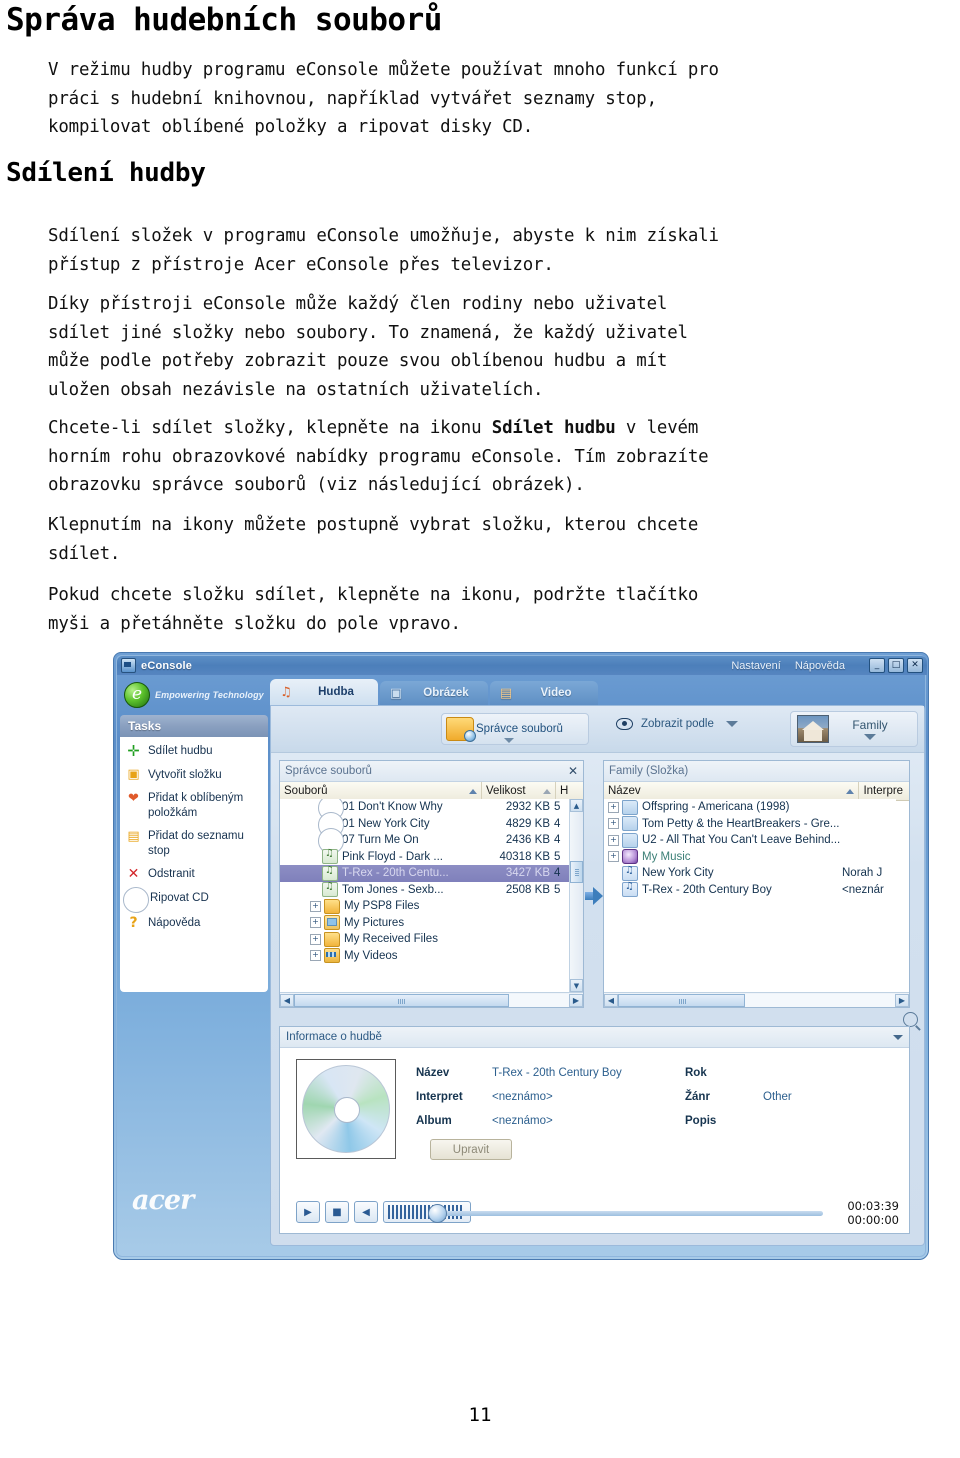 This screenshot has width=960, height=1458. What do you see at coordinates (425, 939) in the screenshot?
I see `table-row: + My Received Files` at bounding box center [425, 939].